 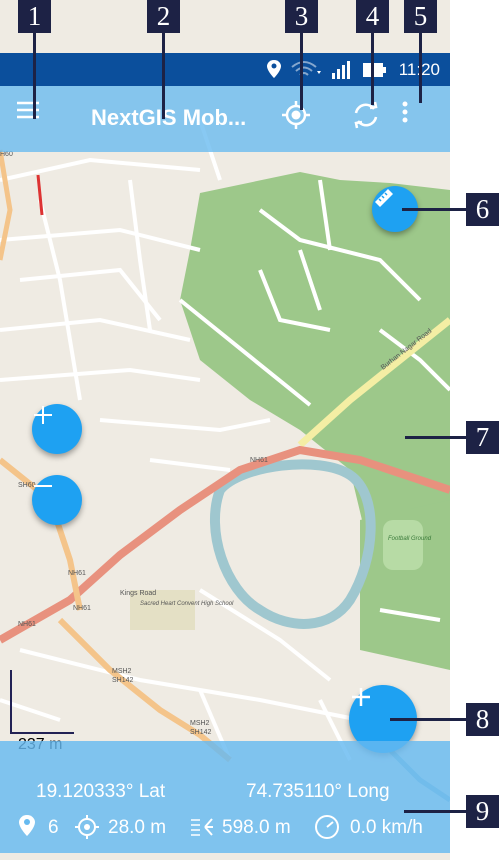 I want to click on scale-bar: 237 m, so click(x=43, y=711).